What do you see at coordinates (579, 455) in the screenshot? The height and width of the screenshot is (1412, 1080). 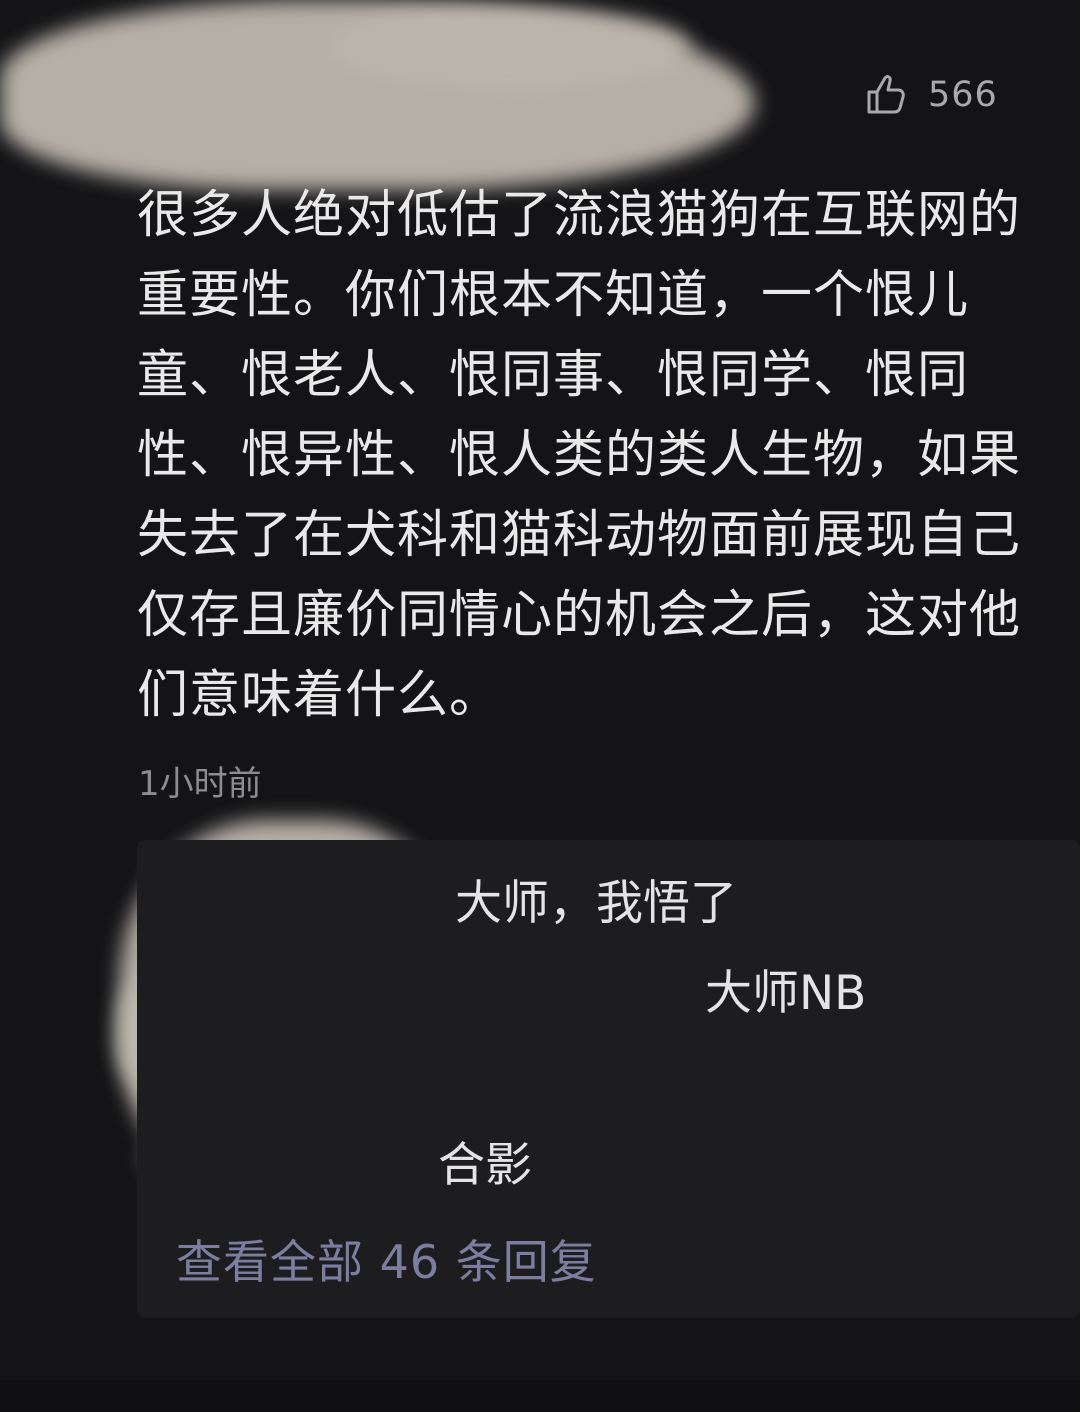 I see `comment-line: 性、恨异性、恨人类的类人生物，如果` at bounding box center [579, 455].